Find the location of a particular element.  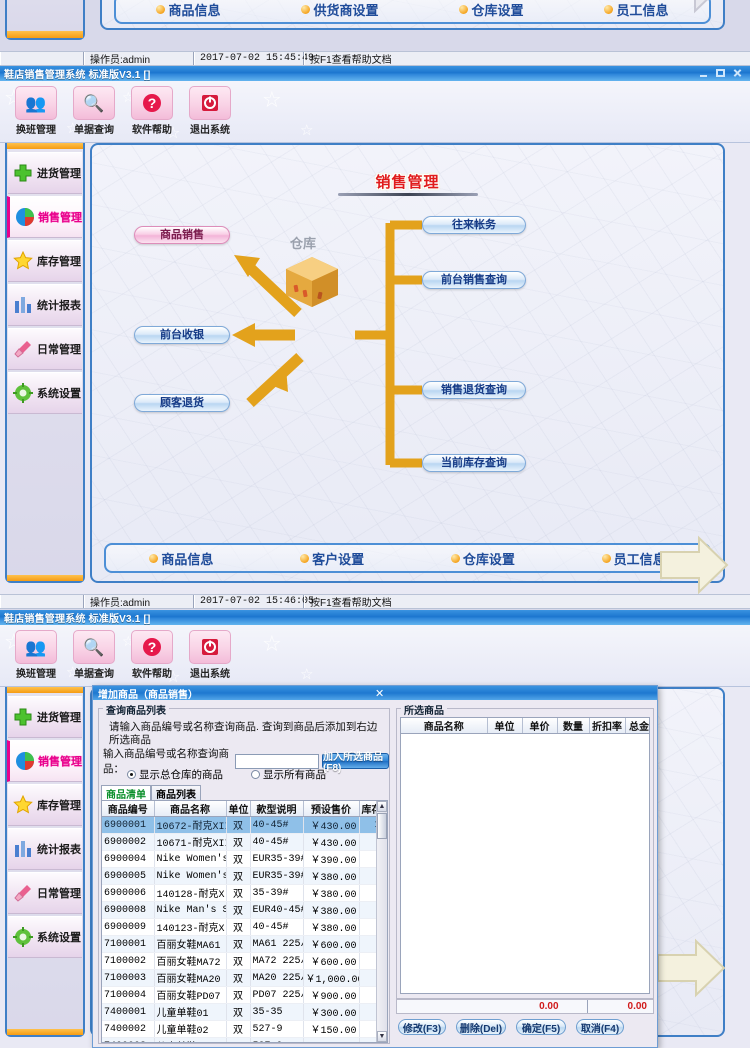

table-row: 6900004Nike Women's双EUR35-39#￥390.002 is located at coordinates (244, 859).